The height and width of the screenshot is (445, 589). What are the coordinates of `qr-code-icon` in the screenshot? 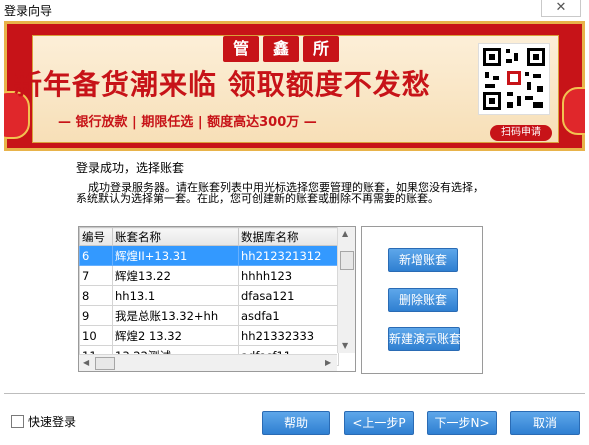 It's located at (514, 79).